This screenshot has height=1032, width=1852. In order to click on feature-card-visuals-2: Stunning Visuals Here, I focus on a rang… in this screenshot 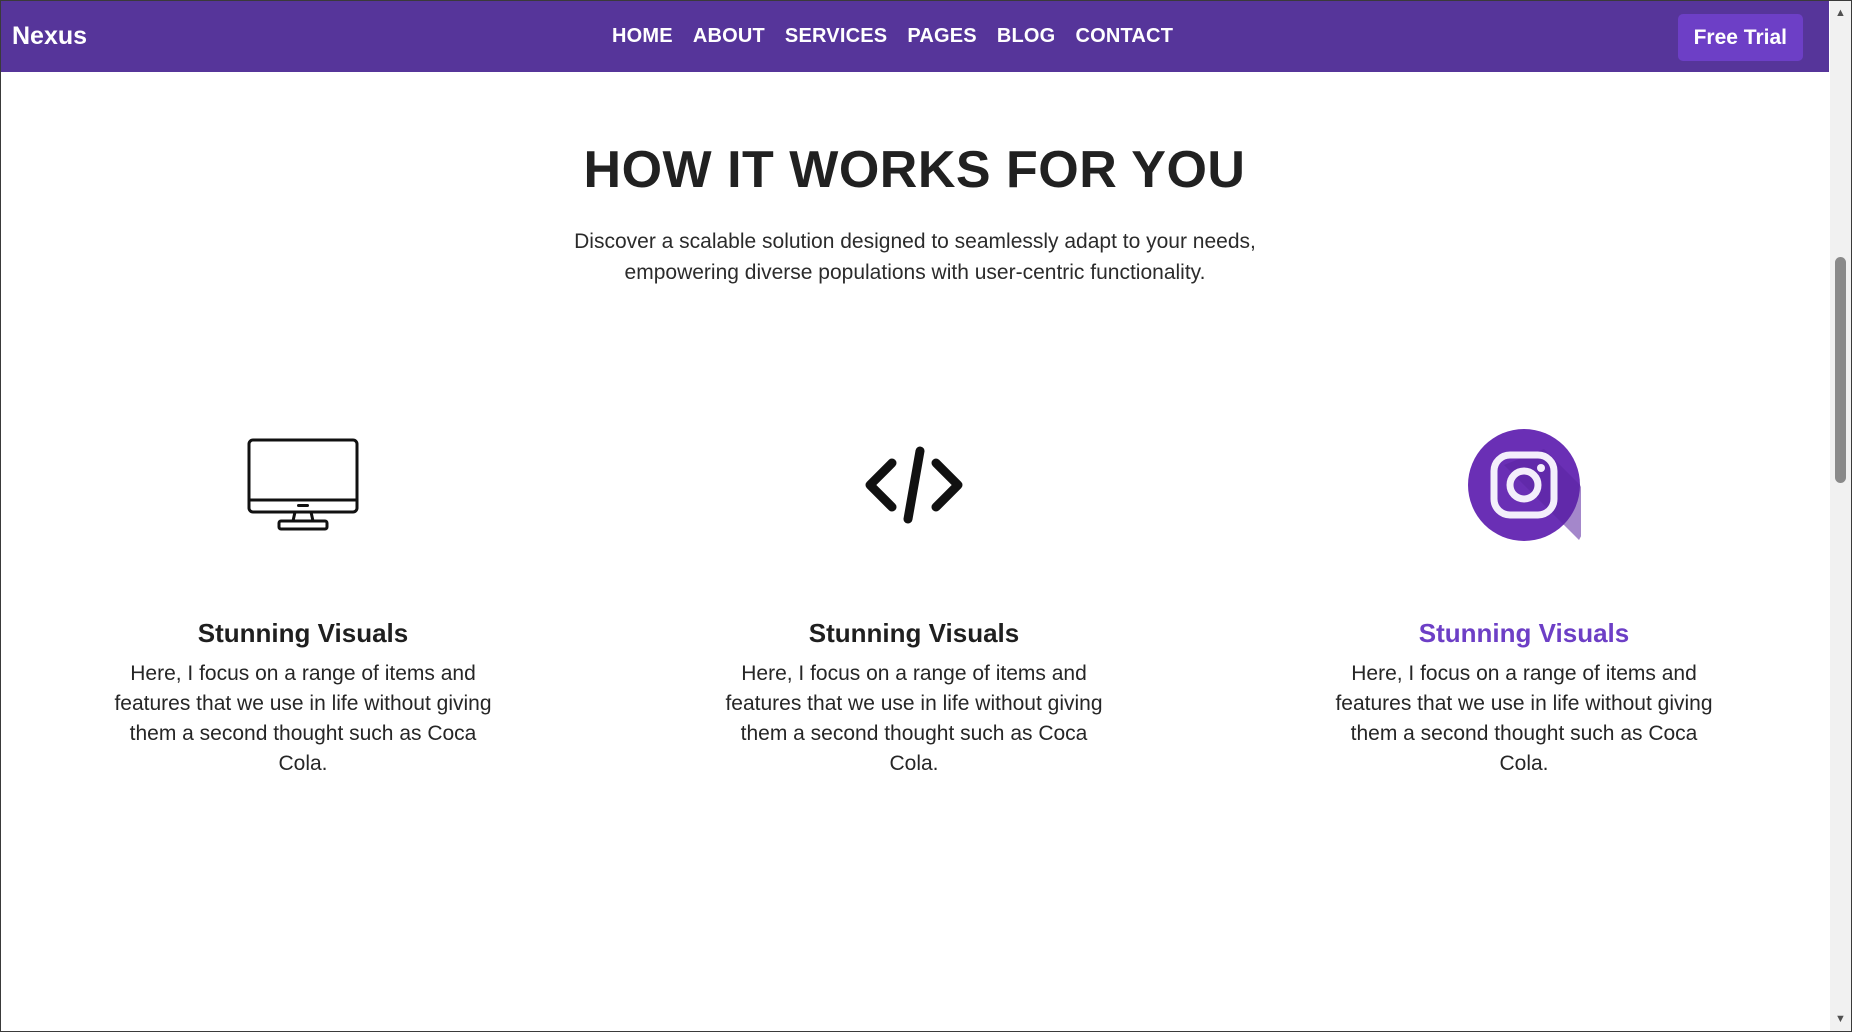, I will do `click(914, 599)`.